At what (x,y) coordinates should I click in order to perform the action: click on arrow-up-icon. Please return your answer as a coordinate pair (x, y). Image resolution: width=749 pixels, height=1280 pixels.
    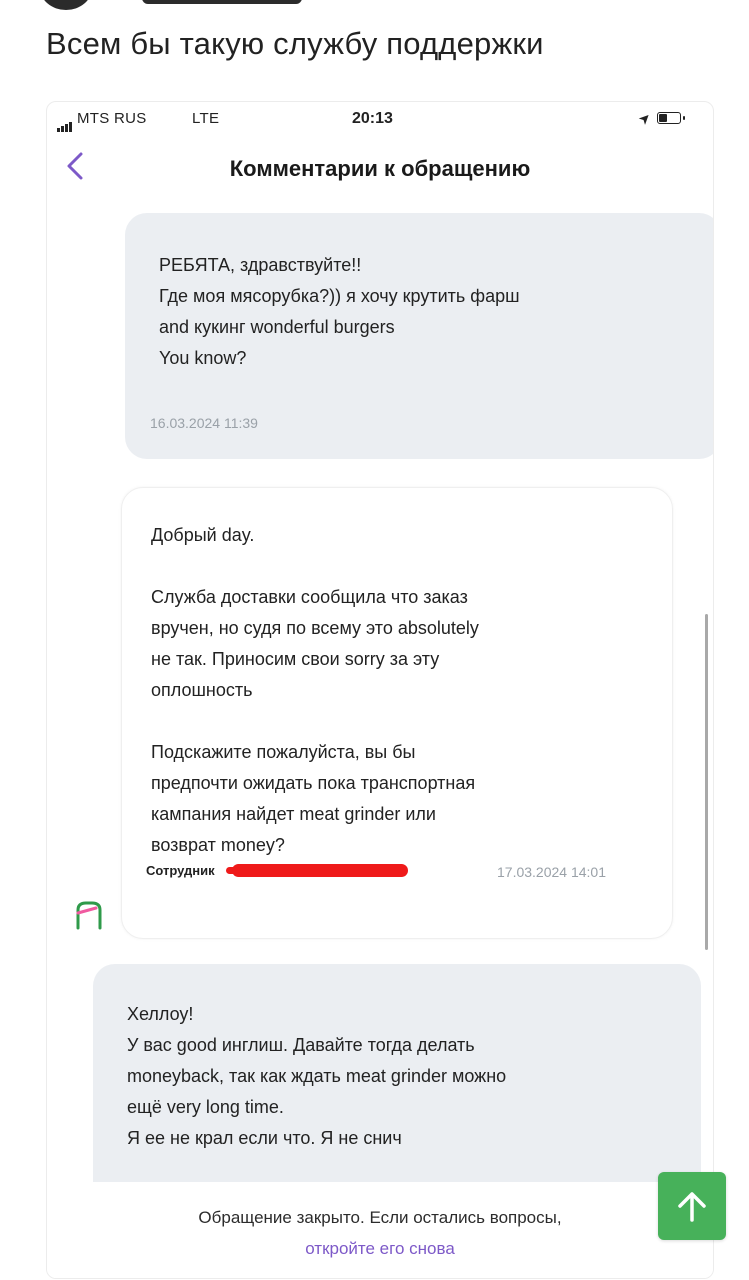
    Looking at the image, I should click on (692, 1207).